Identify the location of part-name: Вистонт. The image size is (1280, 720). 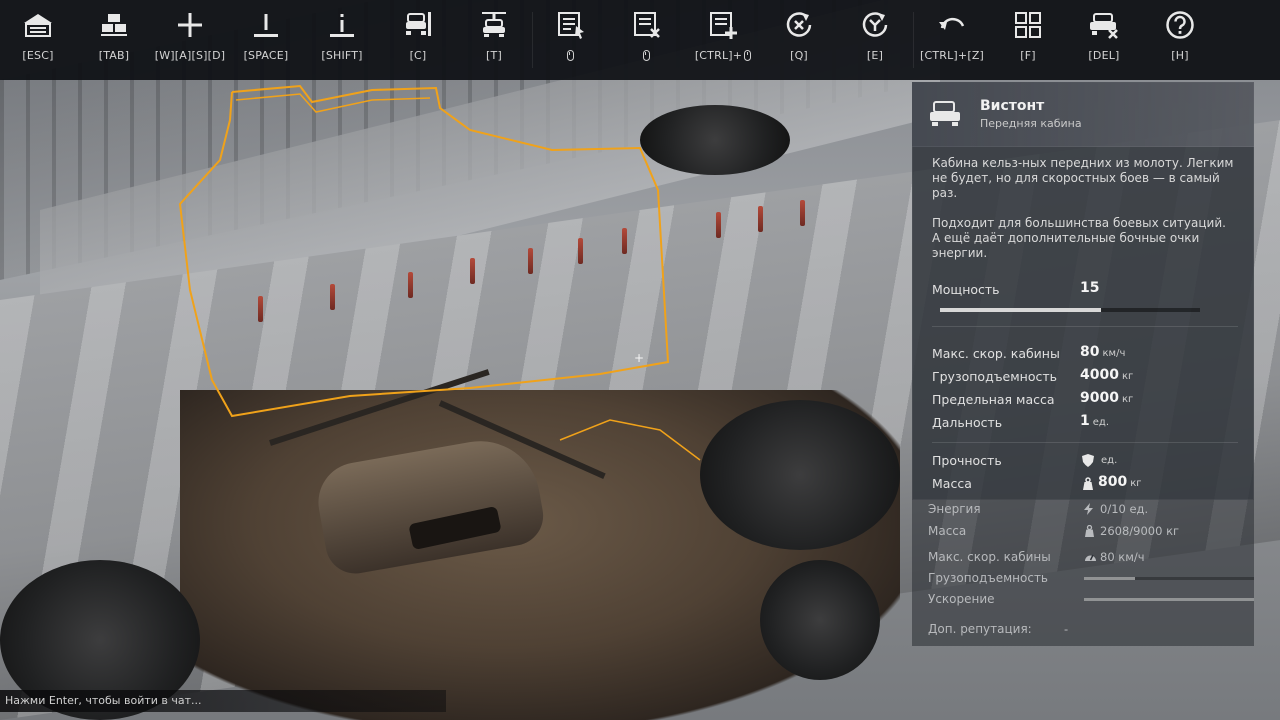
(1012, 106).